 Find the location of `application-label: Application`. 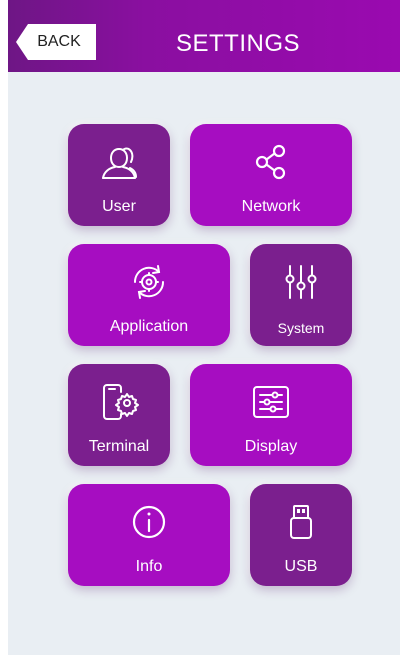

application-label: Application is located at coordinates (149, 326).